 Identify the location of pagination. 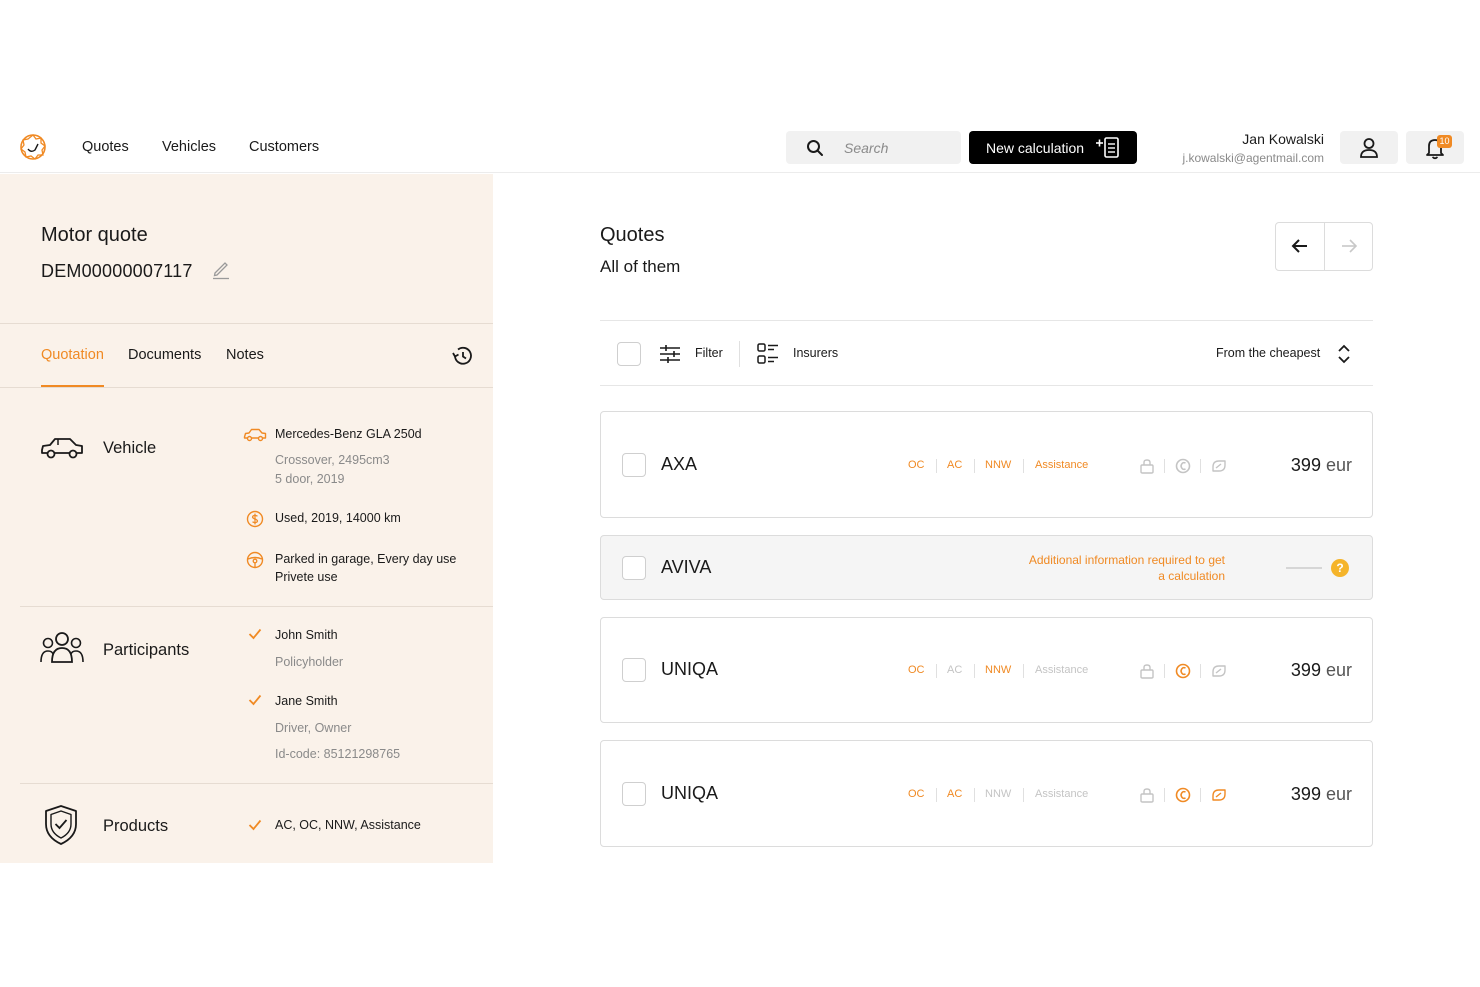
(1324, 246).